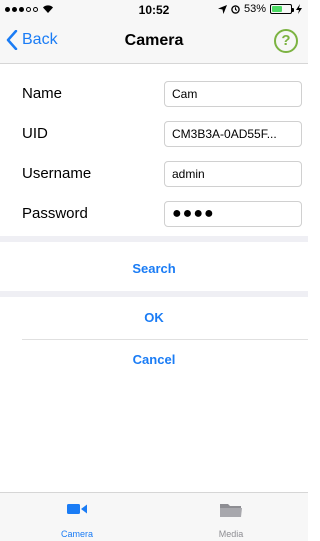  What do you see at coordinates (222, 9) in the screenshot?
I see `location-arrow-icon` at bounding box center [222, 9].